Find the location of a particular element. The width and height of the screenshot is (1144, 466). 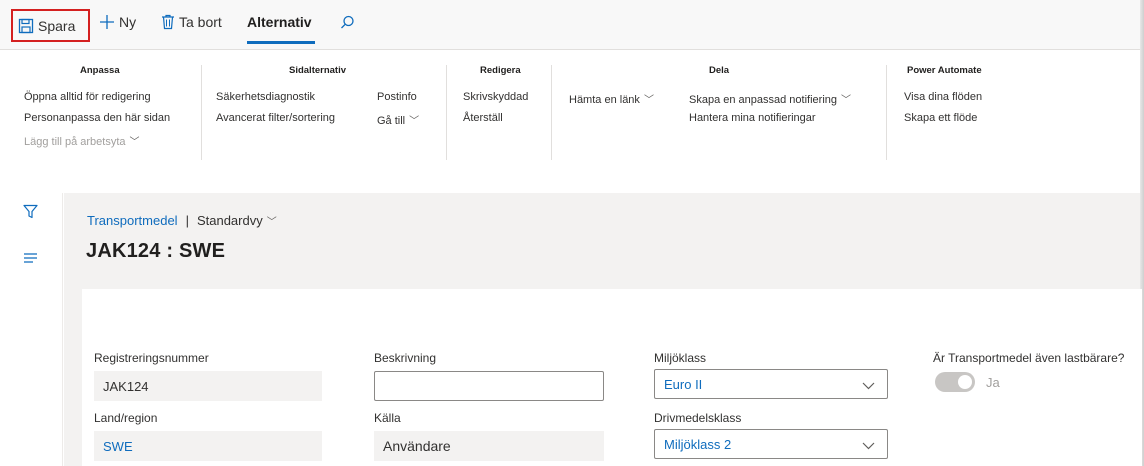

breadcrumb: Transportmedel | Standardvy ﹀ is located at coordinates (182, 220).